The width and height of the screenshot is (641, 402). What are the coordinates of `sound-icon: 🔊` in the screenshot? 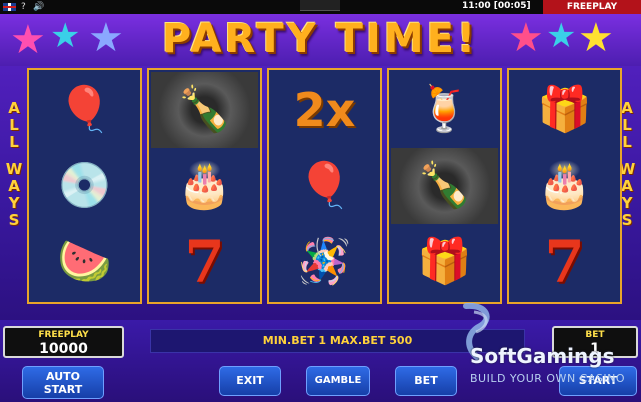 It's located at (38, 7).